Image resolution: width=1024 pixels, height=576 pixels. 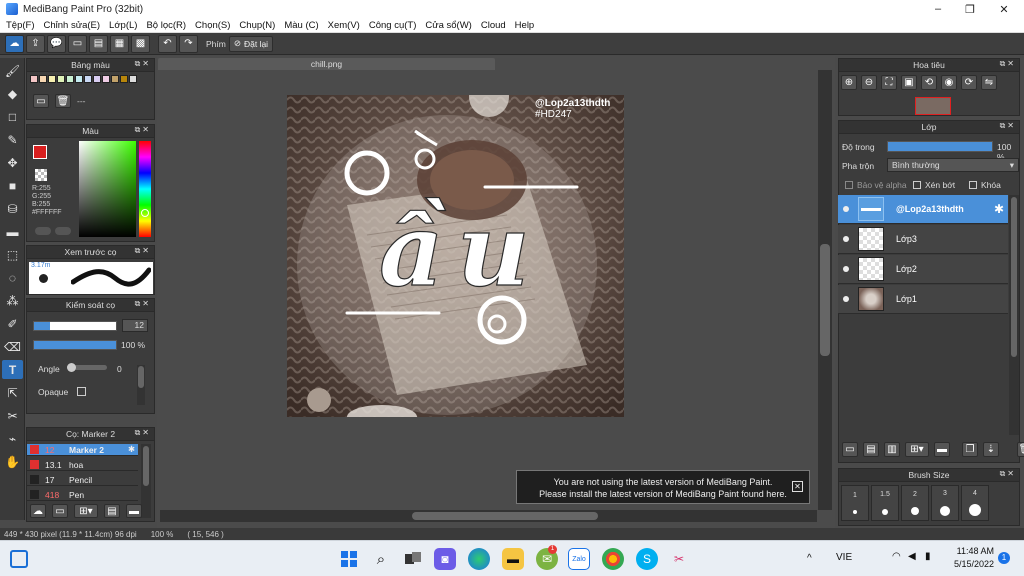 I want to click on gear-icon: ✱, so click(x=999, y=209).